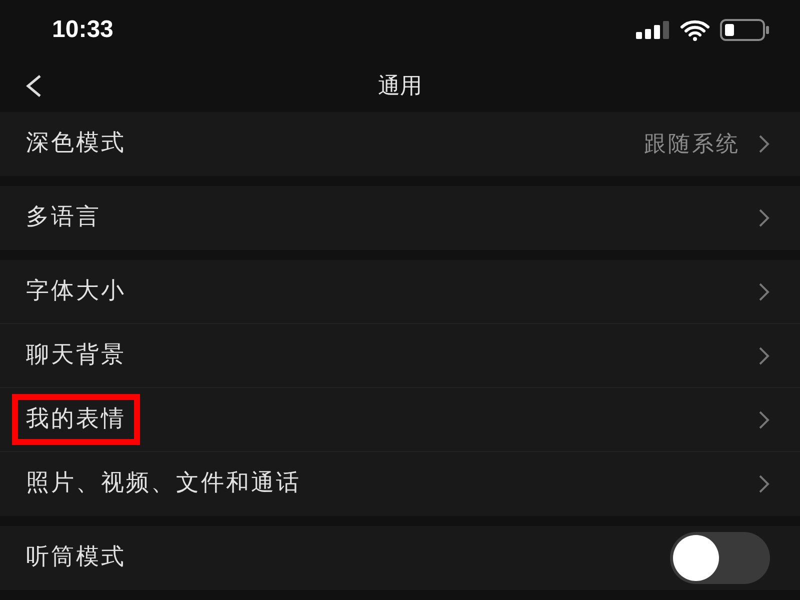 The height and width of the screenshot is (600, 800). Describe the element at coordinates (76, 144) in the screenshot. I see `setting-label: 深色模式` at that location.